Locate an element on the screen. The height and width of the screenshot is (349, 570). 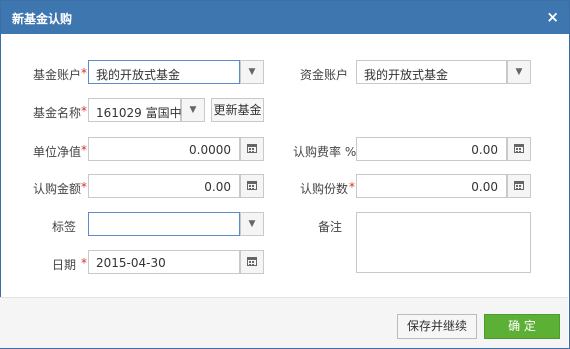
fund-account-select: 我的开放式基金 is located at coordinates (164, 72).